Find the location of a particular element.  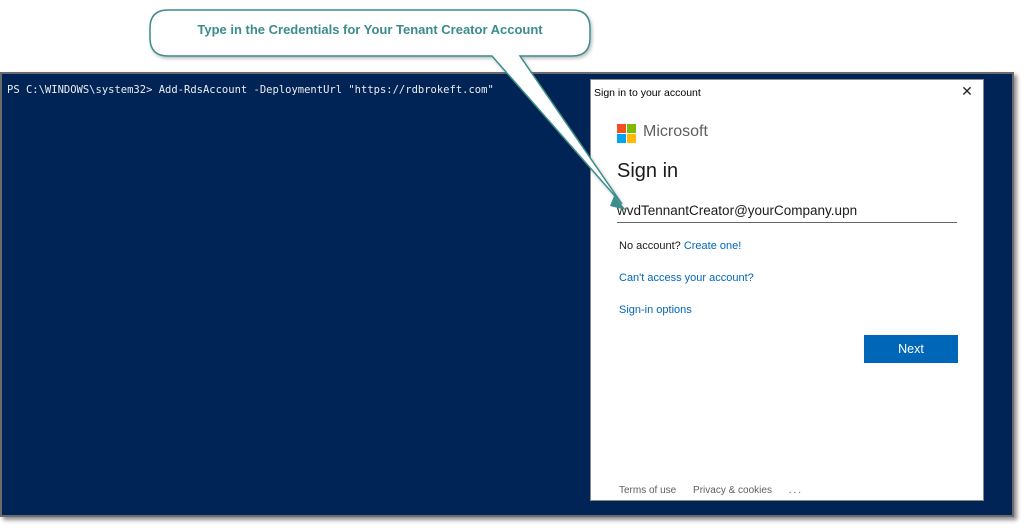

cant-access-link: Can't access your account? is located at coordinates (686, 278).